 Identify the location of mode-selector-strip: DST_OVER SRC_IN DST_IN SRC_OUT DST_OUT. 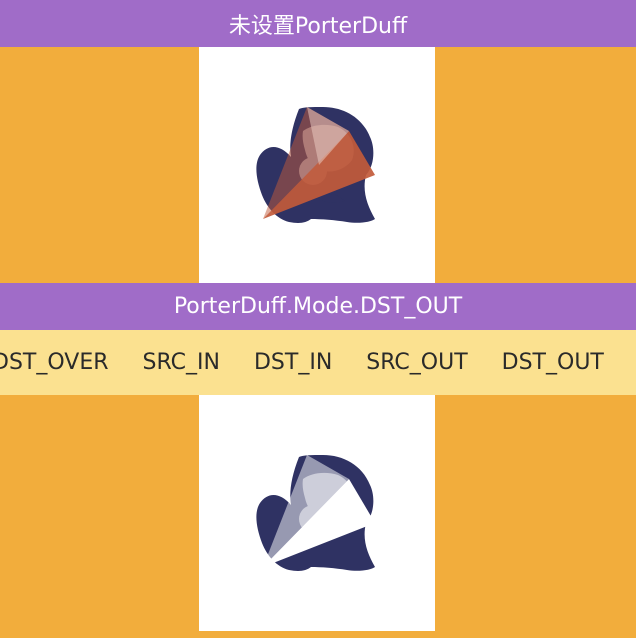
(318, 362).